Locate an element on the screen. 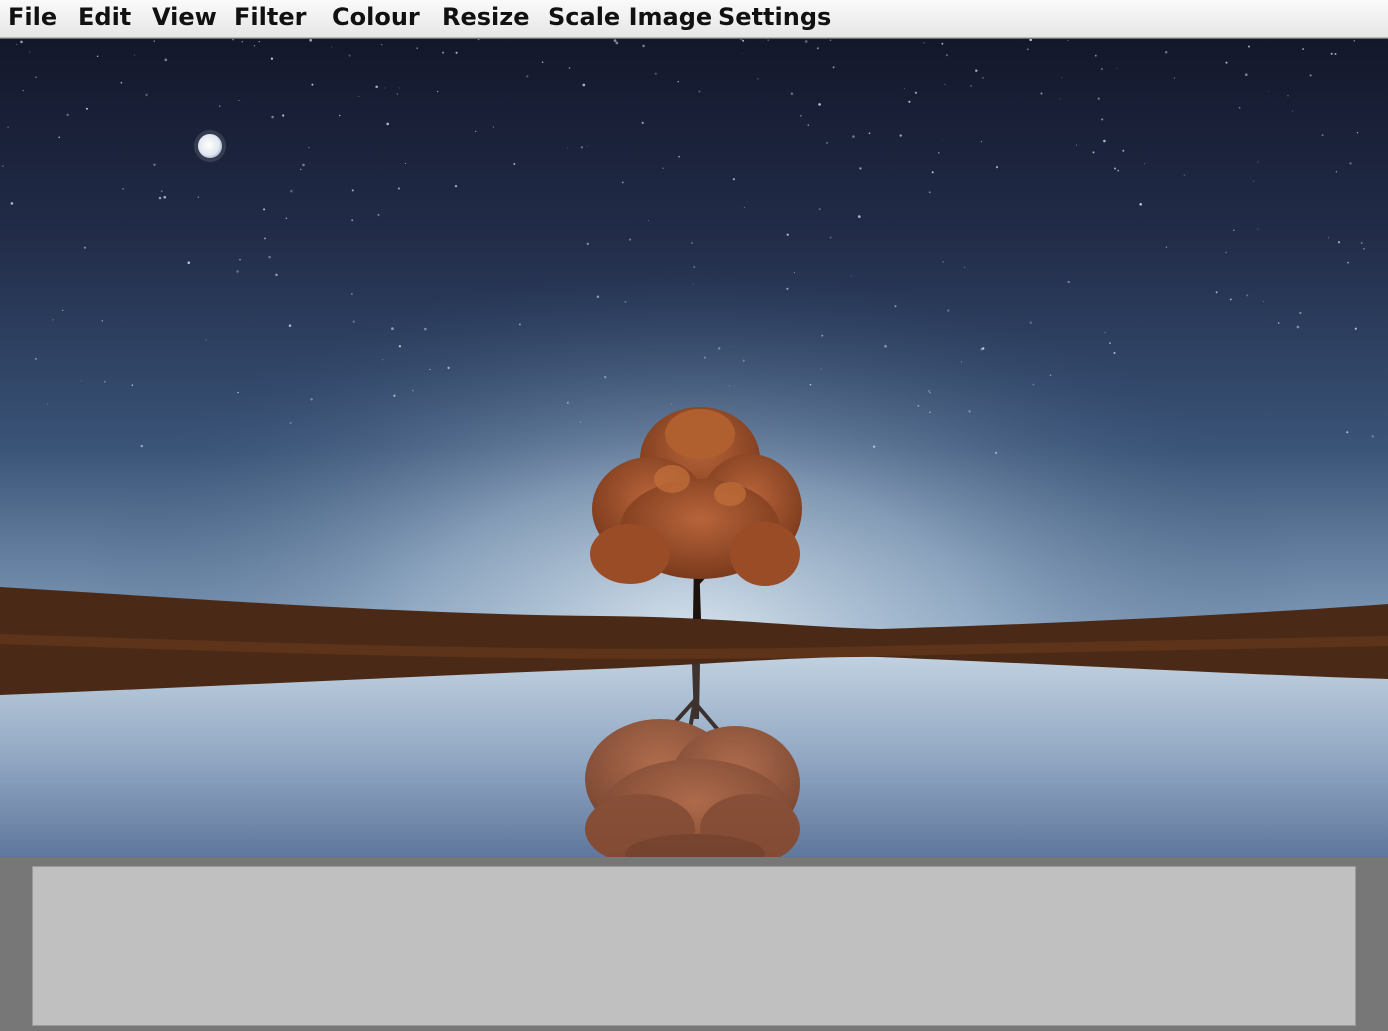  menu-settings: Settings is located at coordinates (774, 17).